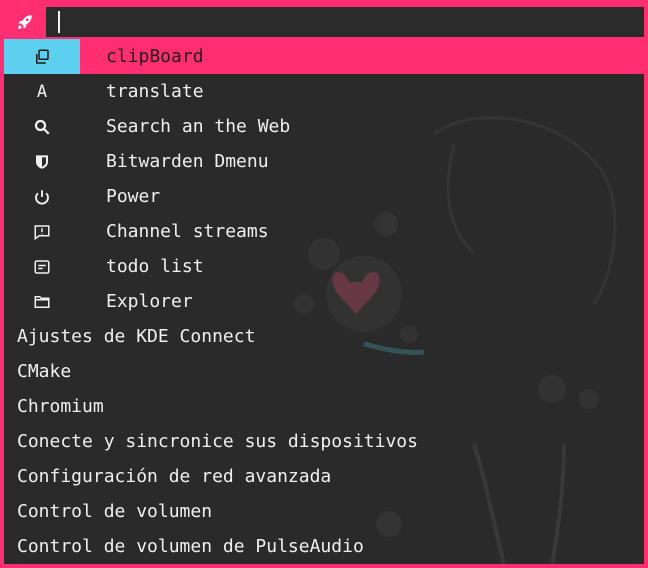 The width and height of the screenshot is (648, 568). Describe the element at coordinates (42, 196) in the screenshot. I see `power-icon` at that location.